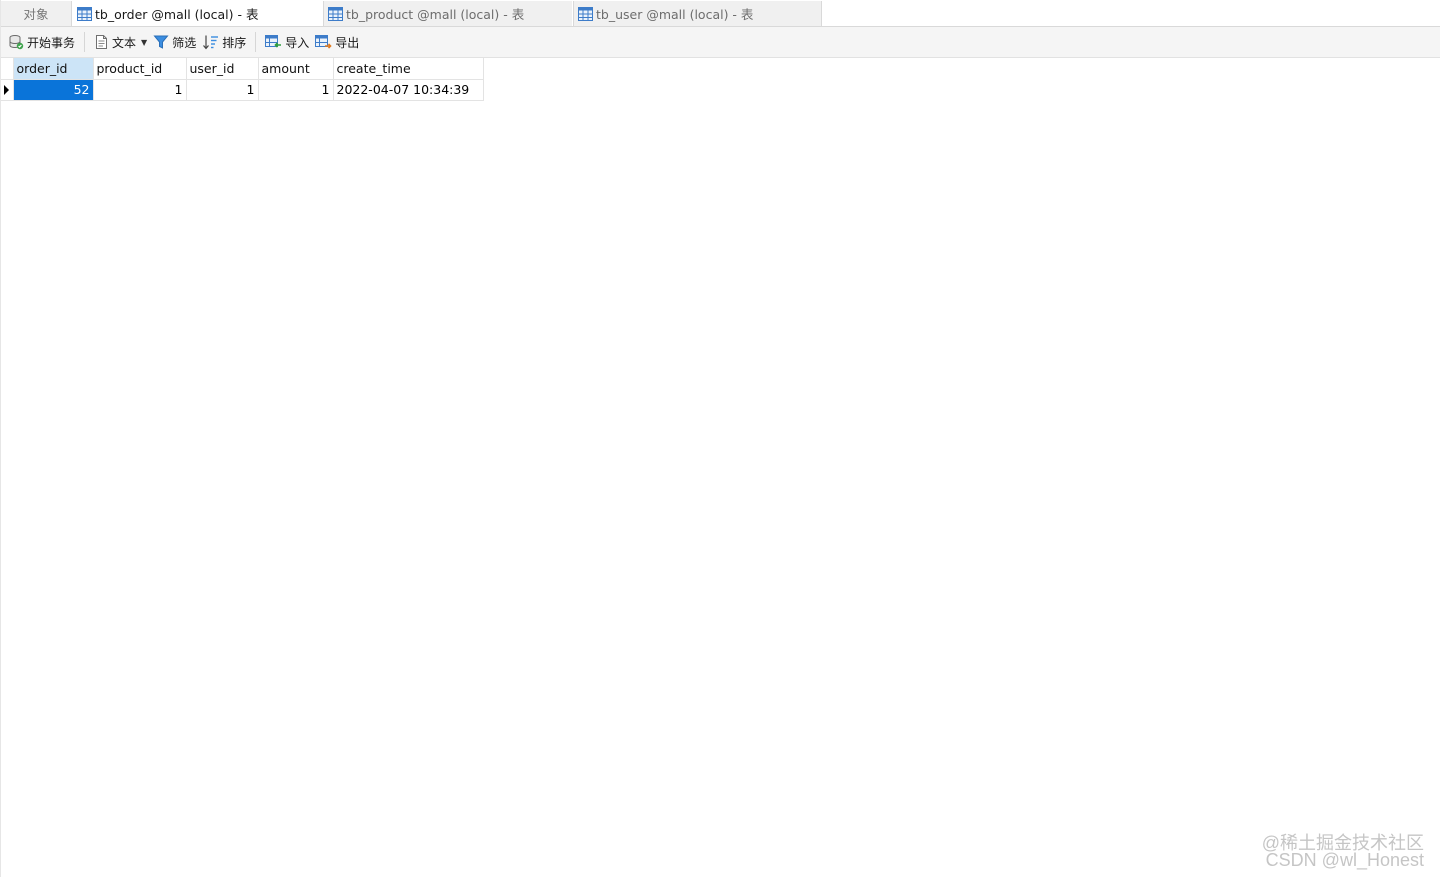 Image resolution: width=1440 pixels, height=877 pixels. I want to click on import-label: 导入, so click(297, 42).